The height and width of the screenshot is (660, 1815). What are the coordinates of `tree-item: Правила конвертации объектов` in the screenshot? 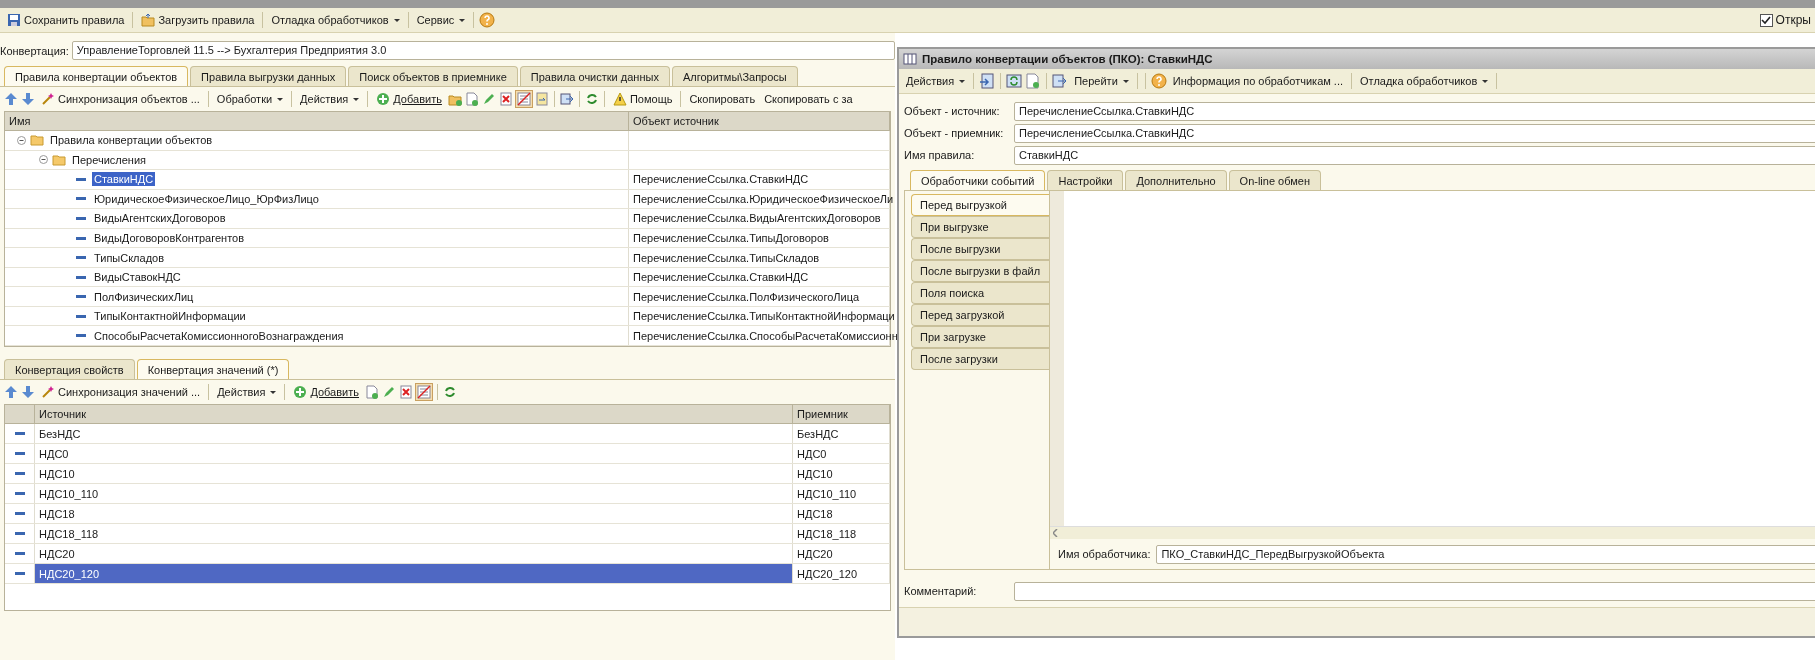 It's located at (131, 140).